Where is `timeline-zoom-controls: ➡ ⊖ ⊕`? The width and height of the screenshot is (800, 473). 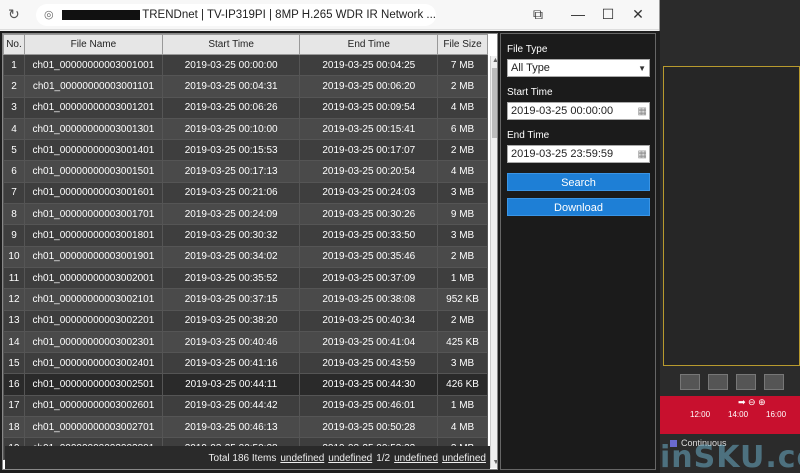
timeline-zoom-controls: ➡ ⊖ ⊕ is located at coordinates (752, 402).